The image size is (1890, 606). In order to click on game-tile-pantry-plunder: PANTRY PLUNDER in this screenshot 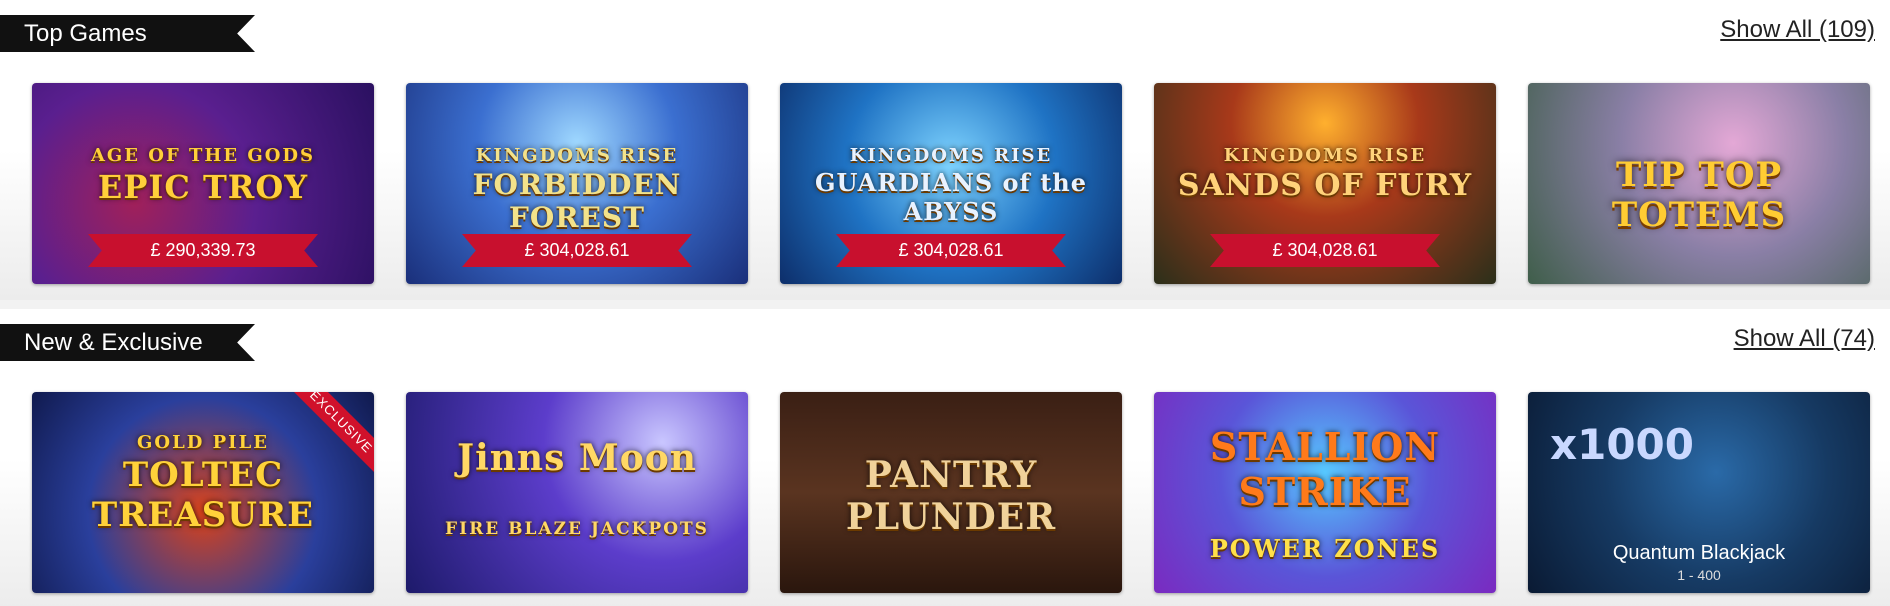, I will do `click(951, 492)`.